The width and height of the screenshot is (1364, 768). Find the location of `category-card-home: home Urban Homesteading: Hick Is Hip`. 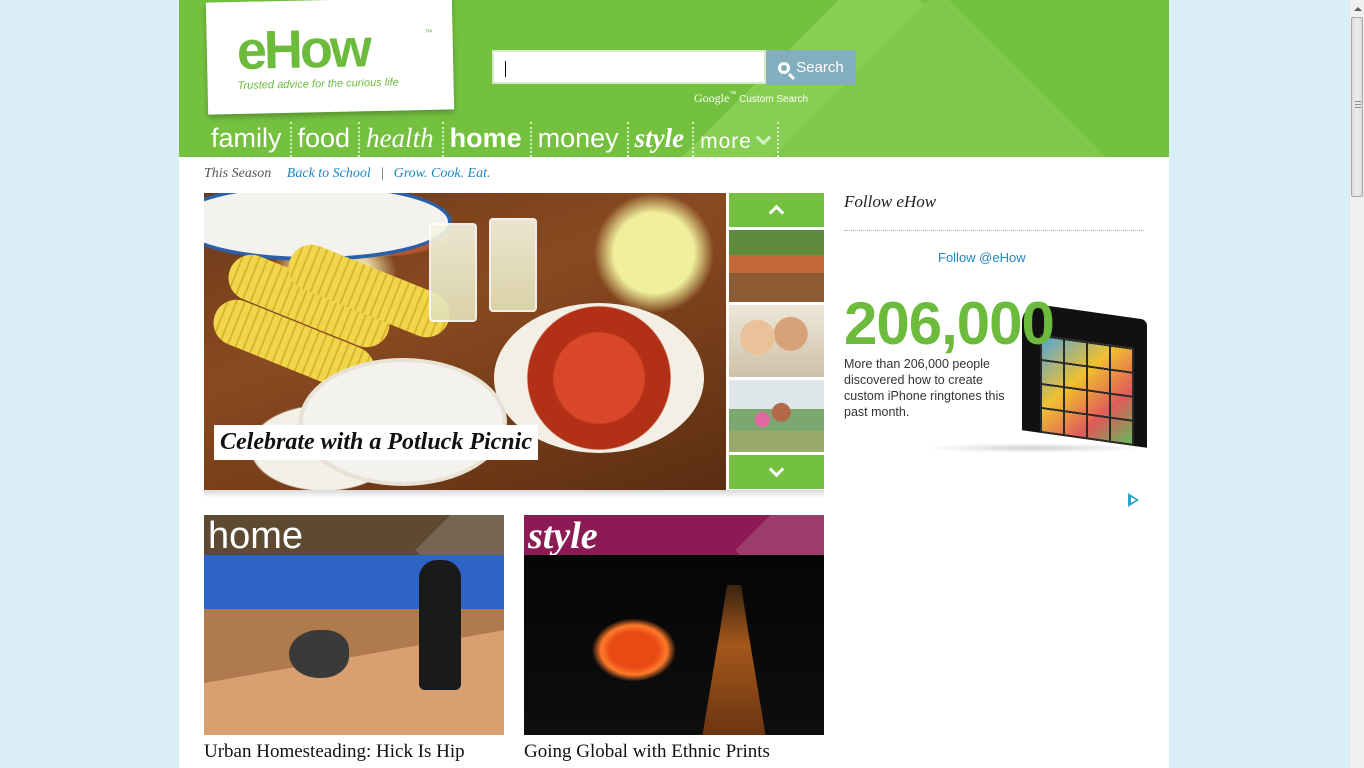

category-card-home: home Urban Homesteading: Hick Is Hip is located at coordinates (354, 638).